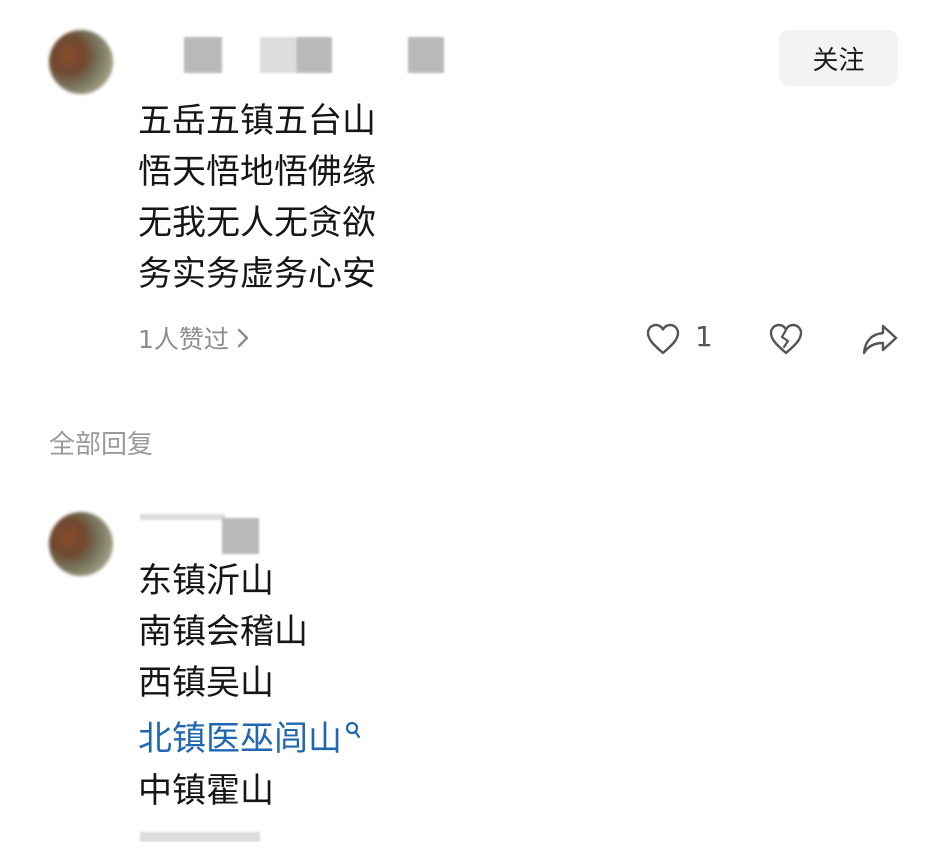  Describe the element at coordinates (200, 837) in the screenshot. I see `reply-footer-blurred` at that location.